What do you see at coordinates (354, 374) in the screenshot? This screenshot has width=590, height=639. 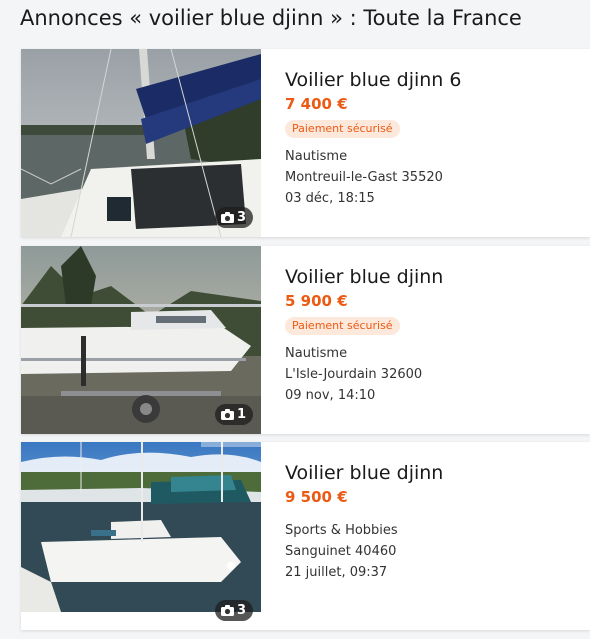 I see `listing-location: L'Isle-Jourdain 32600` at bounding box center [354, 374].